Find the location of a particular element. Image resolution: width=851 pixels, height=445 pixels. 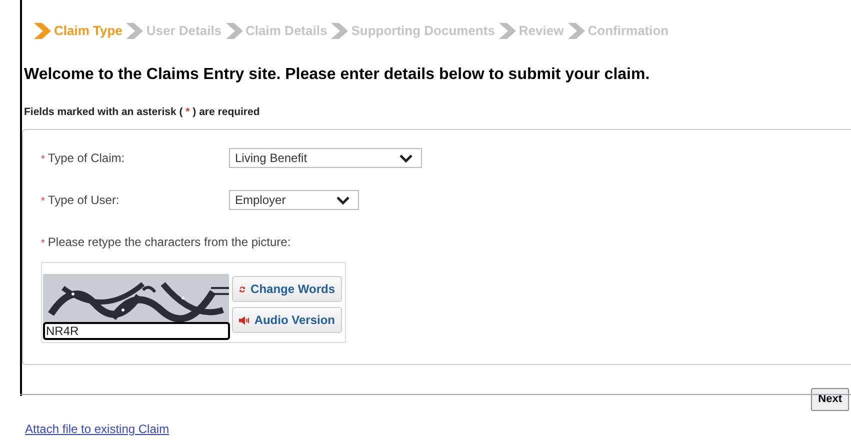

step-label: Claim Type is located at coordinates (88, 31).